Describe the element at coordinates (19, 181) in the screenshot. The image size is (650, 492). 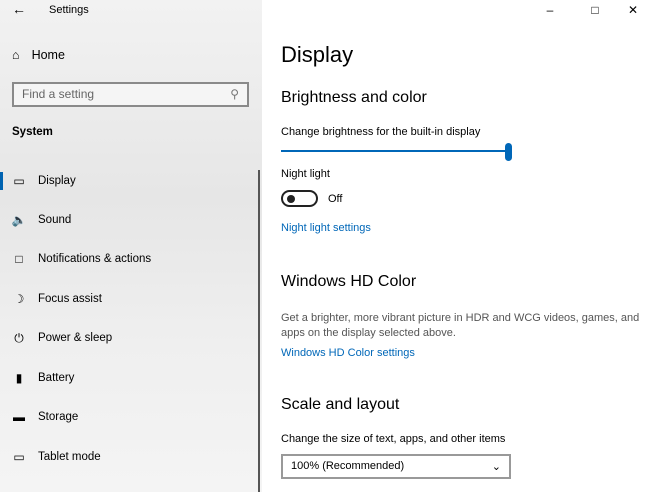
I see `monitor-icon: ▭` at that location.